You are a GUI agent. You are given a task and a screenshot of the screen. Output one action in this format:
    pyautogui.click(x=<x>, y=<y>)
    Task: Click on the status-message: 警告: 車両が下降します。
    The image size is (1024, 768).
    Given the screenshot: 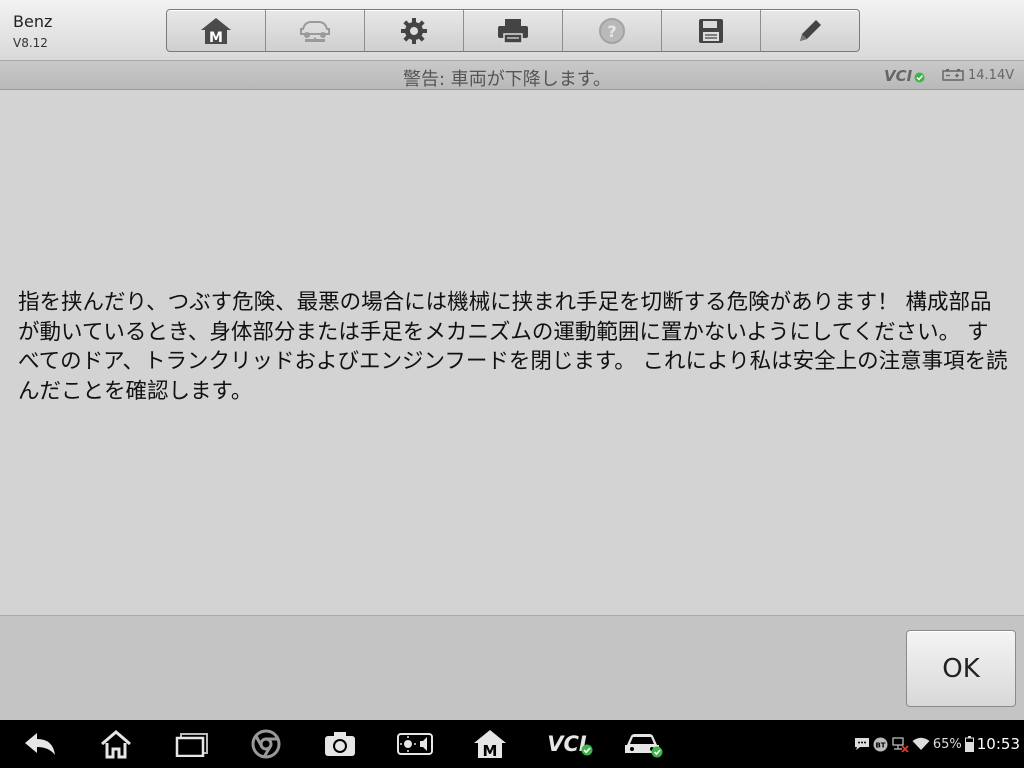 What is the action you would take?
    pyautogui.click(x=507, y=79)
    